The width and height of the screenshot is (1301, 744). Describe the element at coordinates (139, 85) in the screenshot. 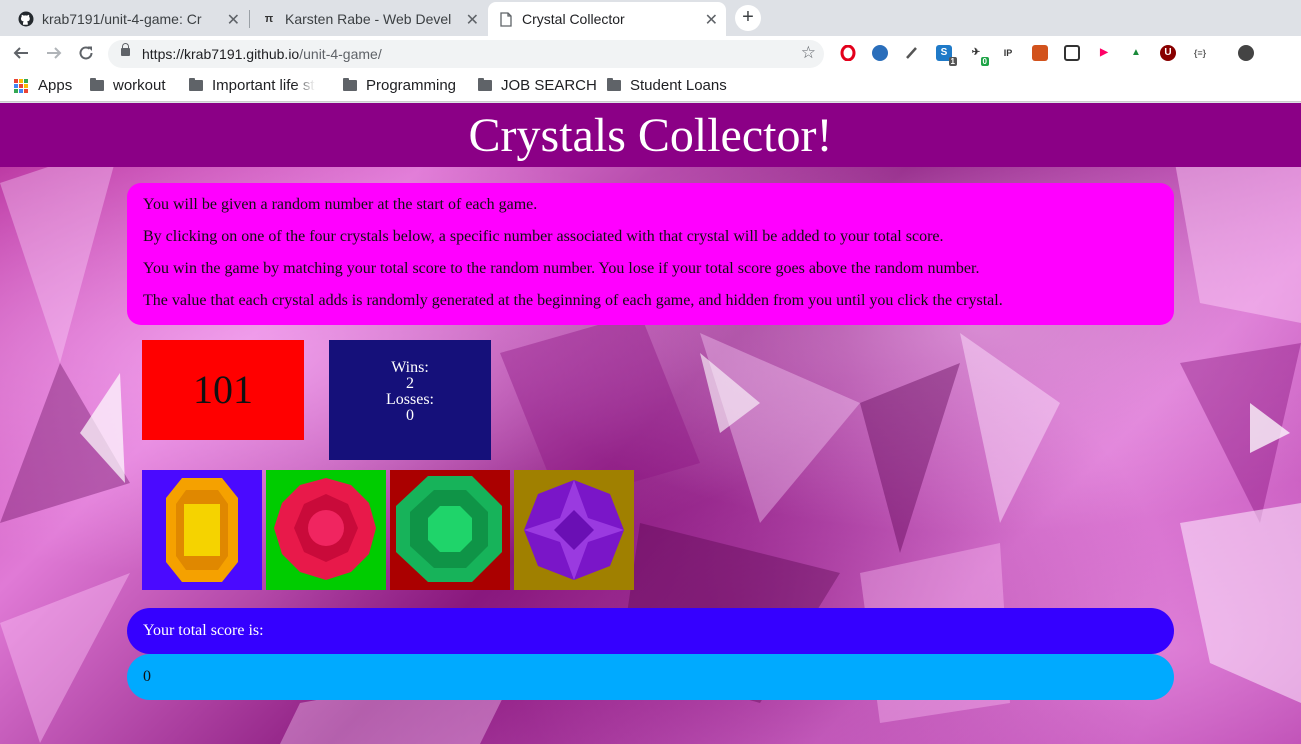

I see `bookmark-label: workout` at that location.